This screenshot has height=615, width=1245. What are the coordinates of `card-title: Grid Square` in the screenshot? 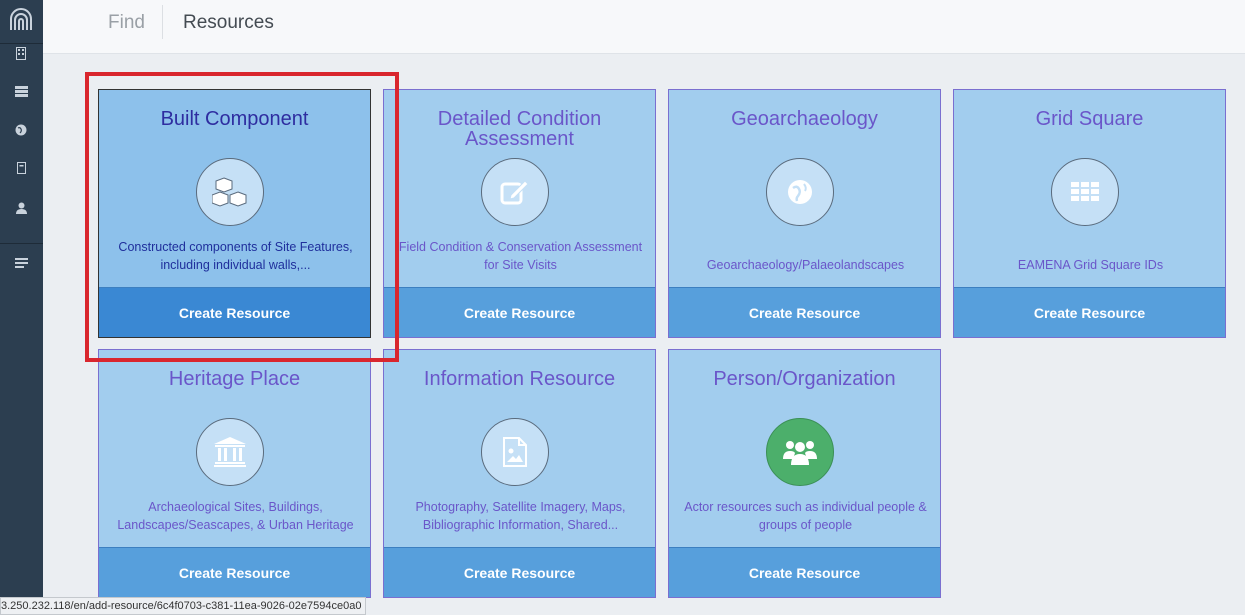 It's located at (1089, 119).